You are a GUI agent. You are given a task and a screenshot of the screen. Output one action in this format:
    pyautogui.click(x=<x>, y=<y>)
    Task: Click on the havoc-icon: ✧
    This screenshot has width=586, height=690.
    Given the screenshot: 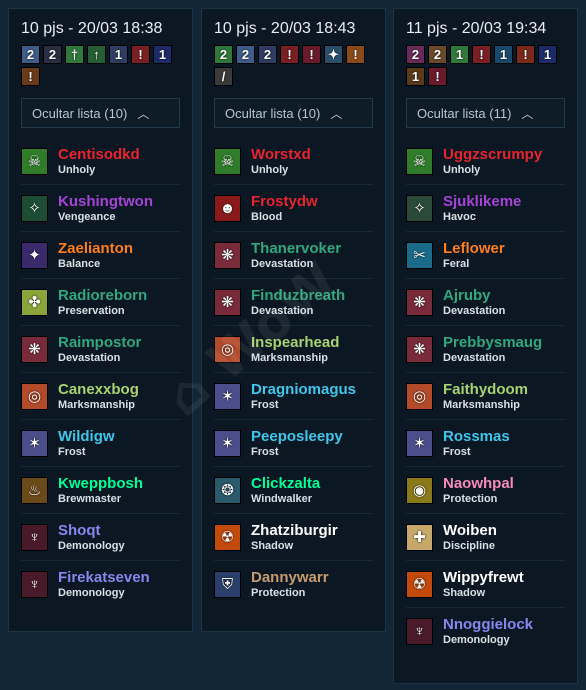 What is the action you would take?
    pyautogui.click(x=419, y=208)
    